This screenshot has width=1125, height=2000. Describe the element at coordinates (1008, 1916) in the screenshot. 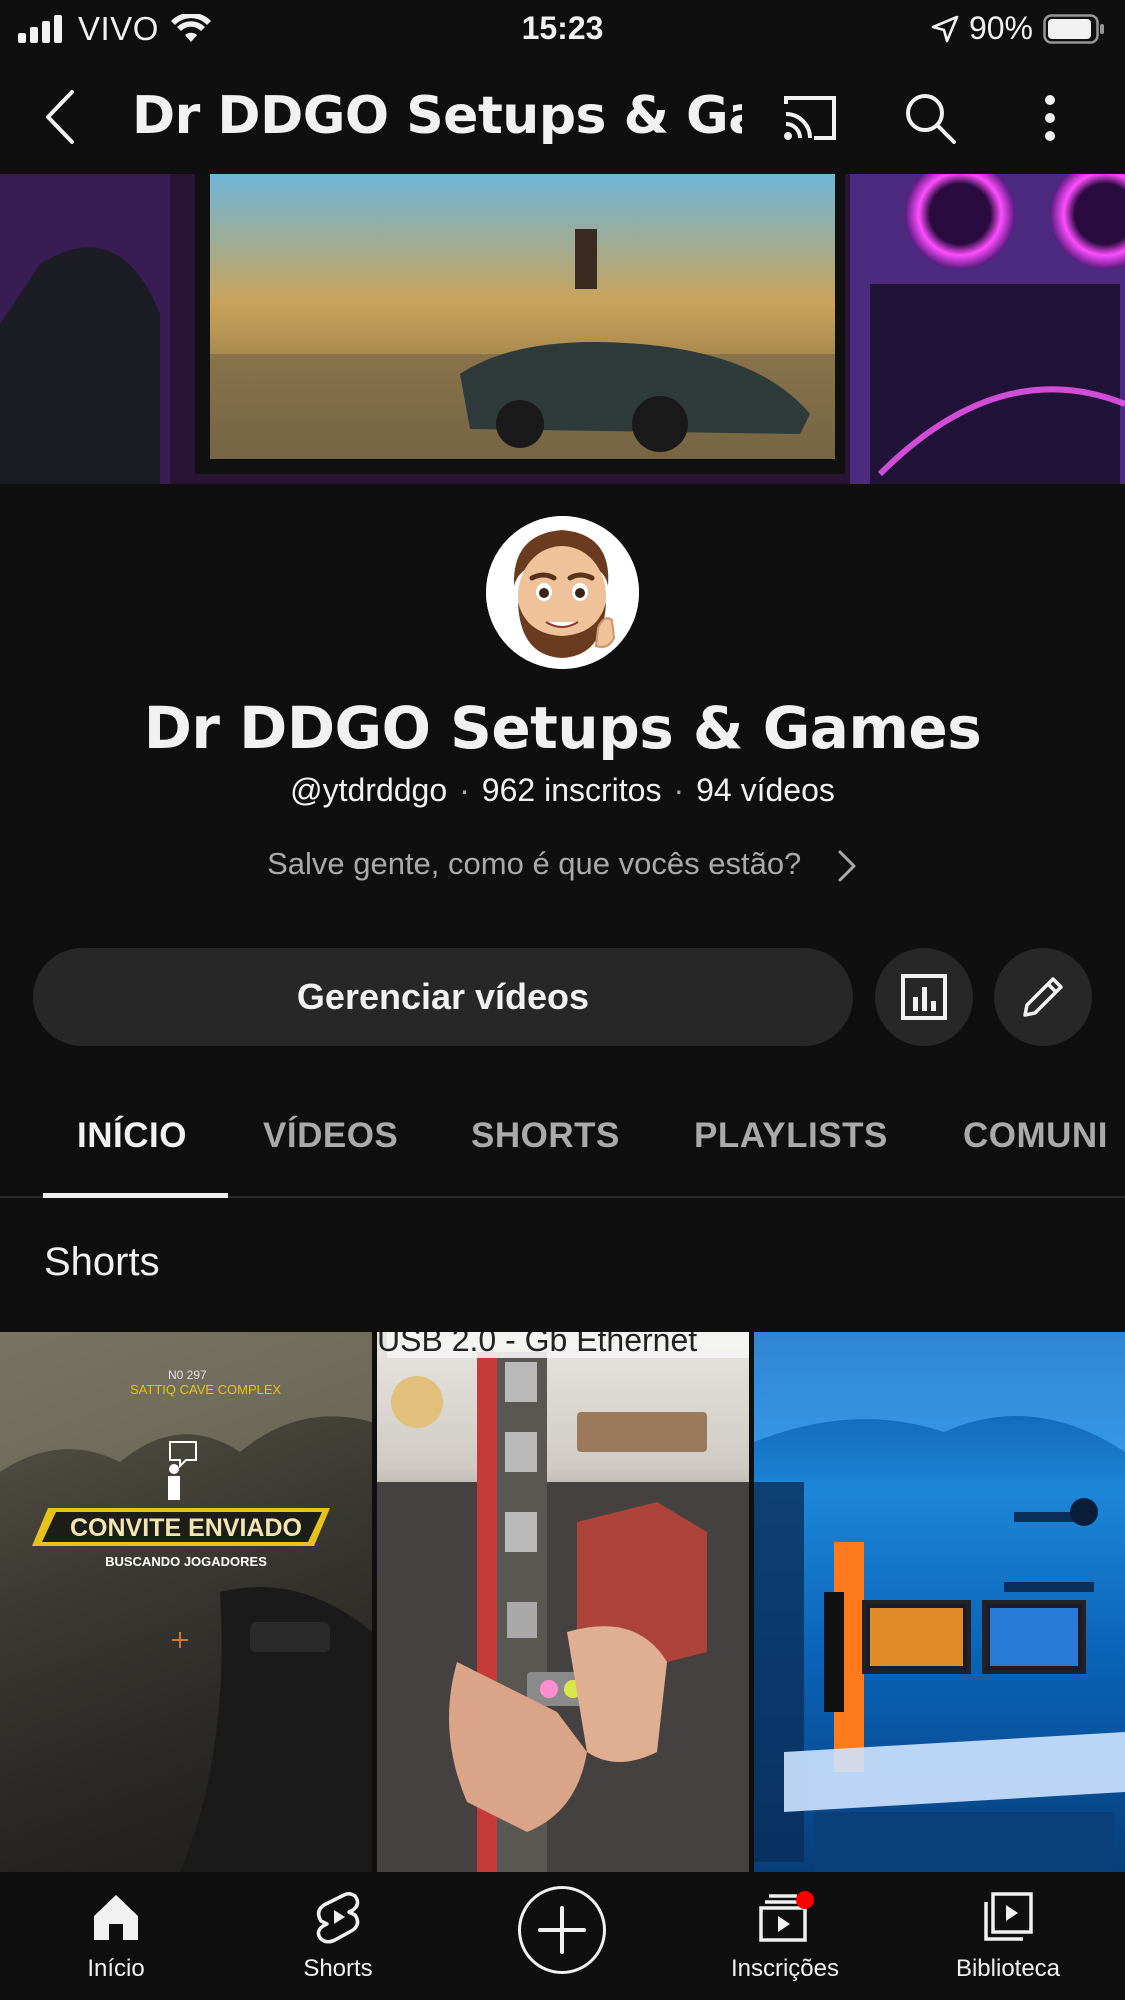

I see `library-icon` at that location.